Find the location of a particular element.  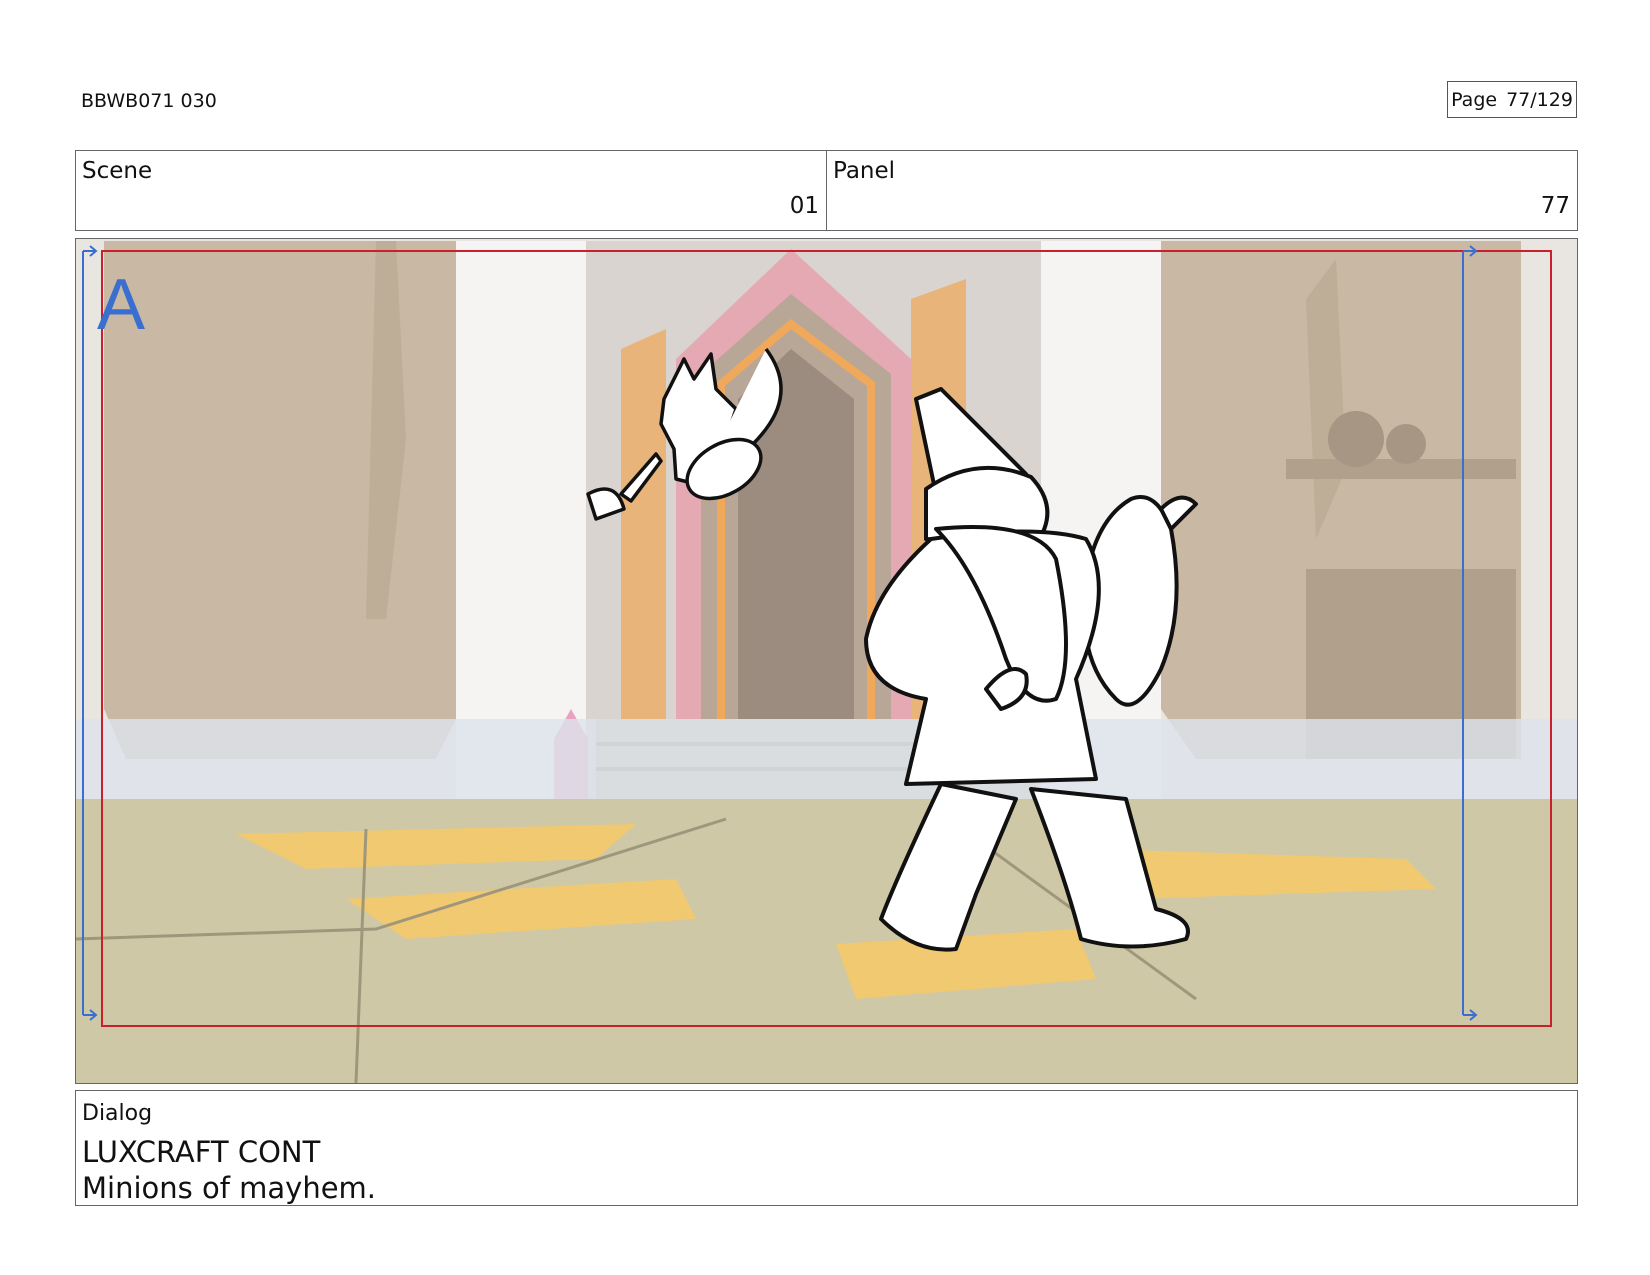

scene-panel-info: Scene 01 Panel 77 is located at coordinates (826, 190).